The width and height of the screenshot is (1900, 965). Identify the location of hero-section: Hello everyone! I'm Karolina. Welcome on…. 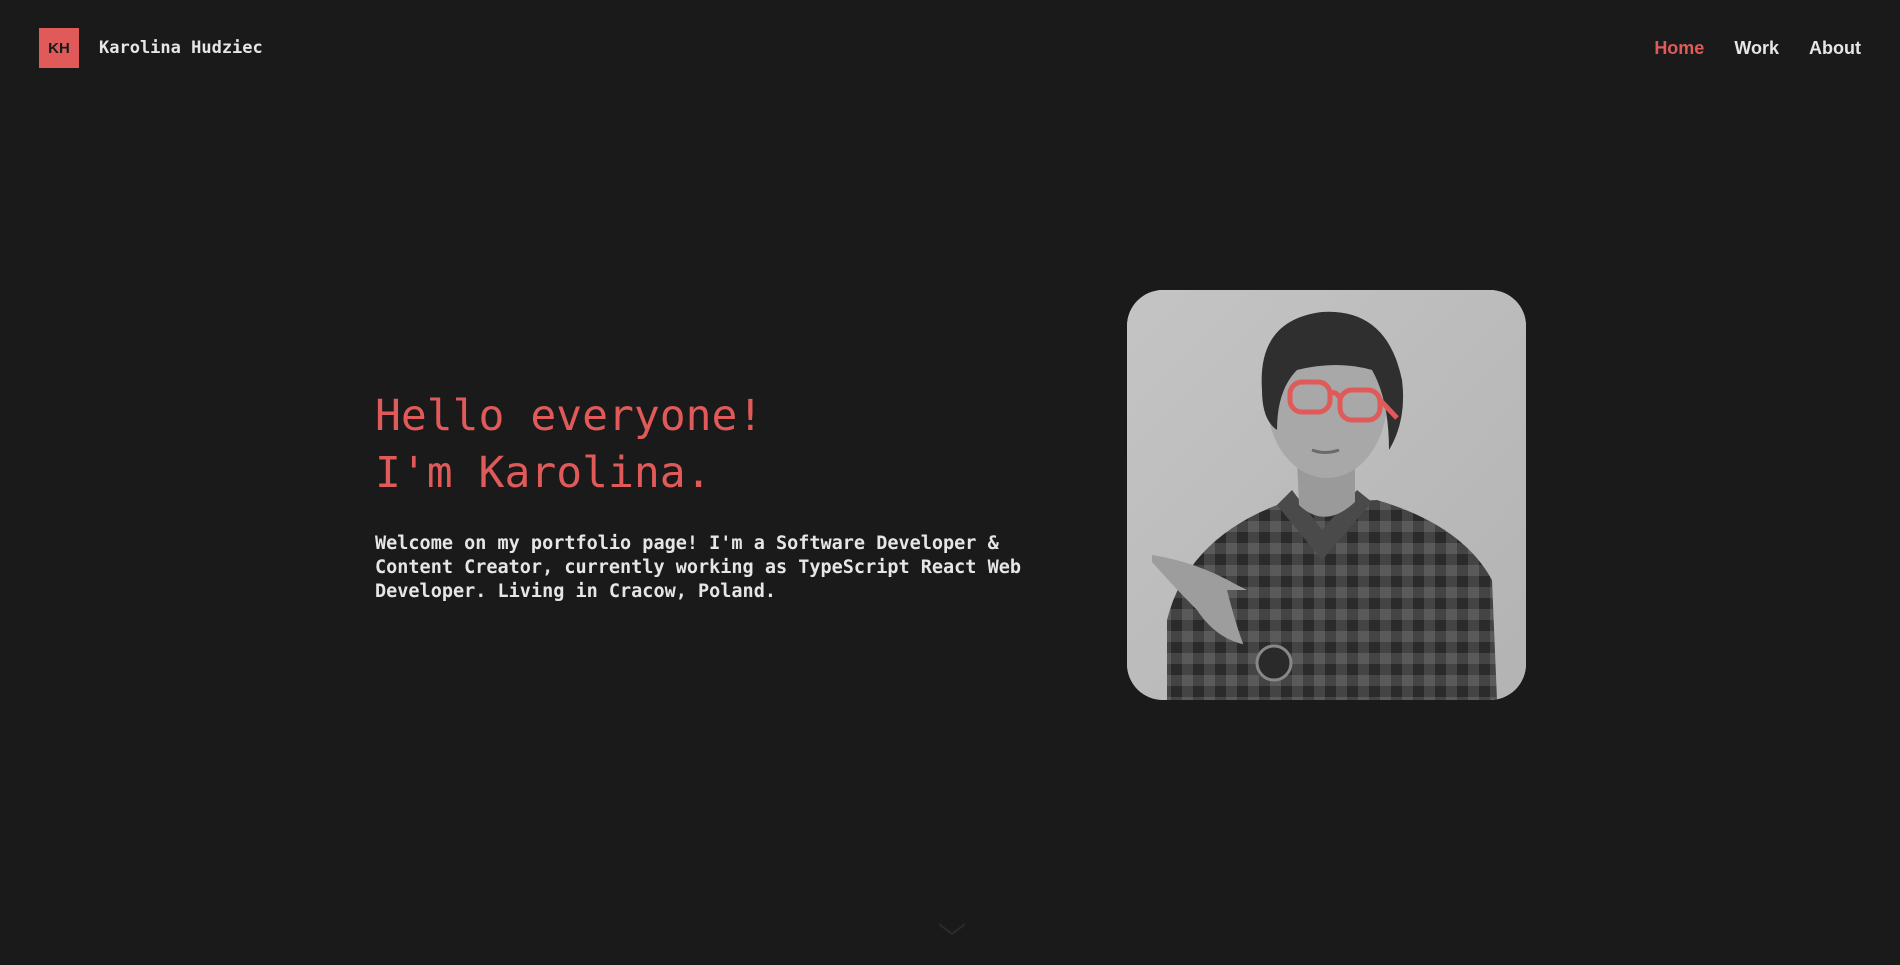
(725, 496).